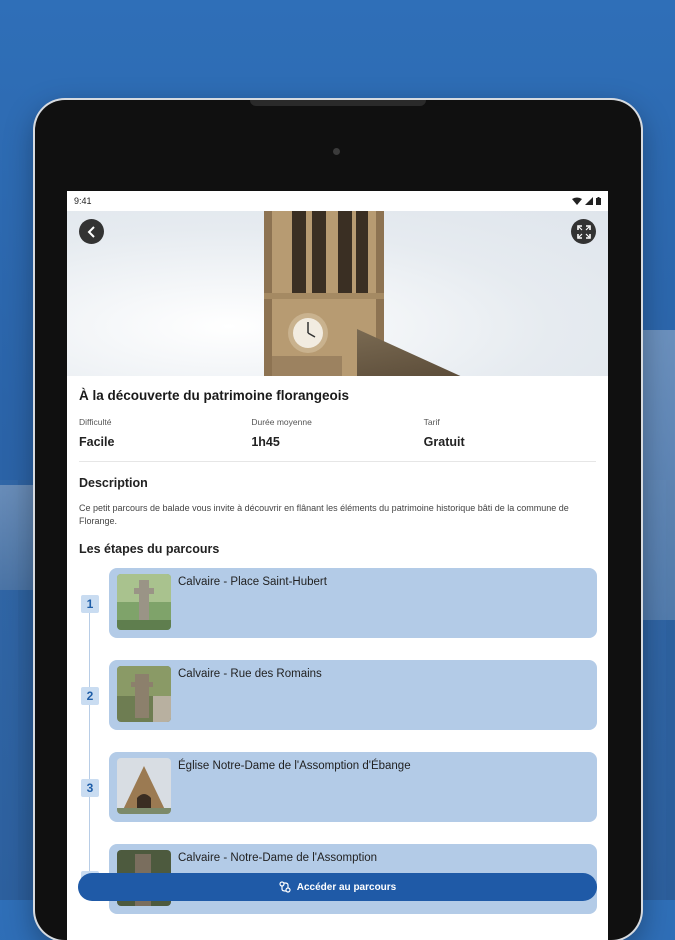 Image resolution: width=675 pixels, height=940 pixels. I want to click on expand-icon, so click(583, 231).